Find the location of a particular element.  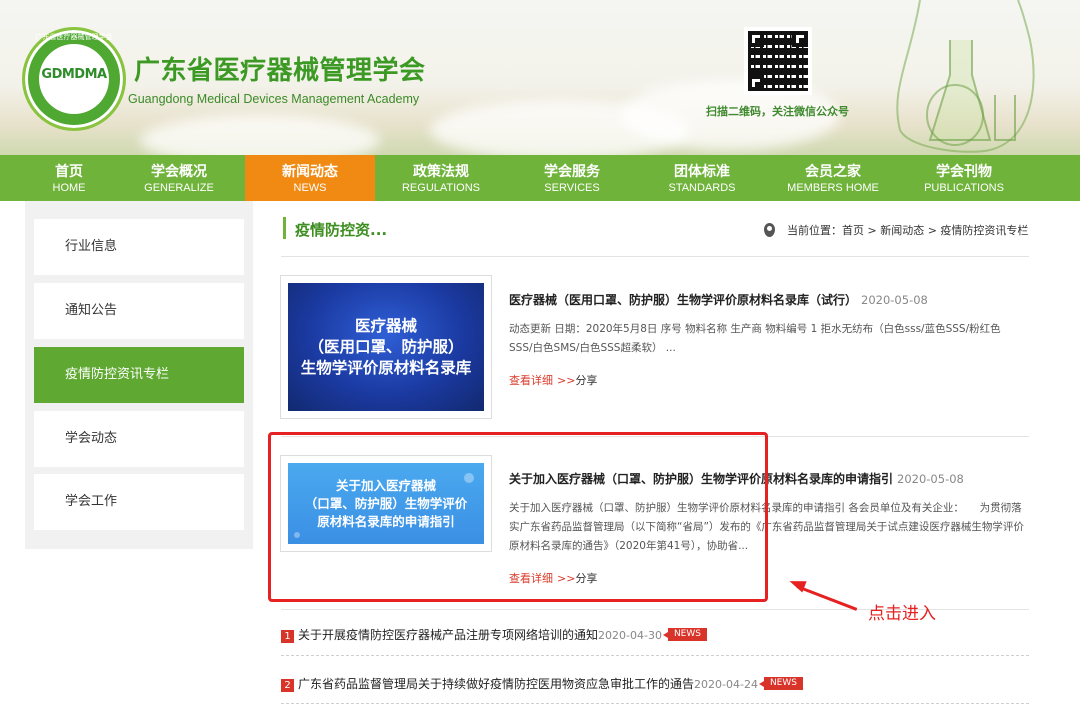

nav-item-sublabel: NEWS is located at coordinates (310, 188).